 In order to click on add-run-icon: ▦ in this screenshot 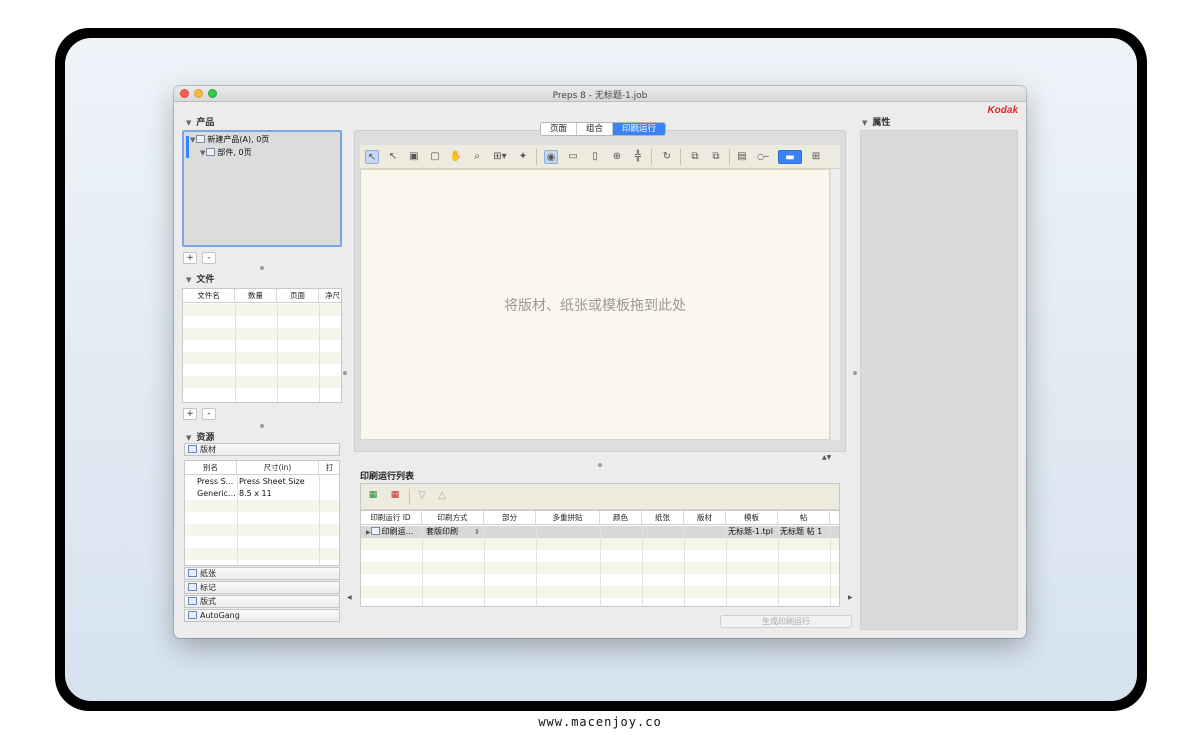, I will do `click(373, 496)`.